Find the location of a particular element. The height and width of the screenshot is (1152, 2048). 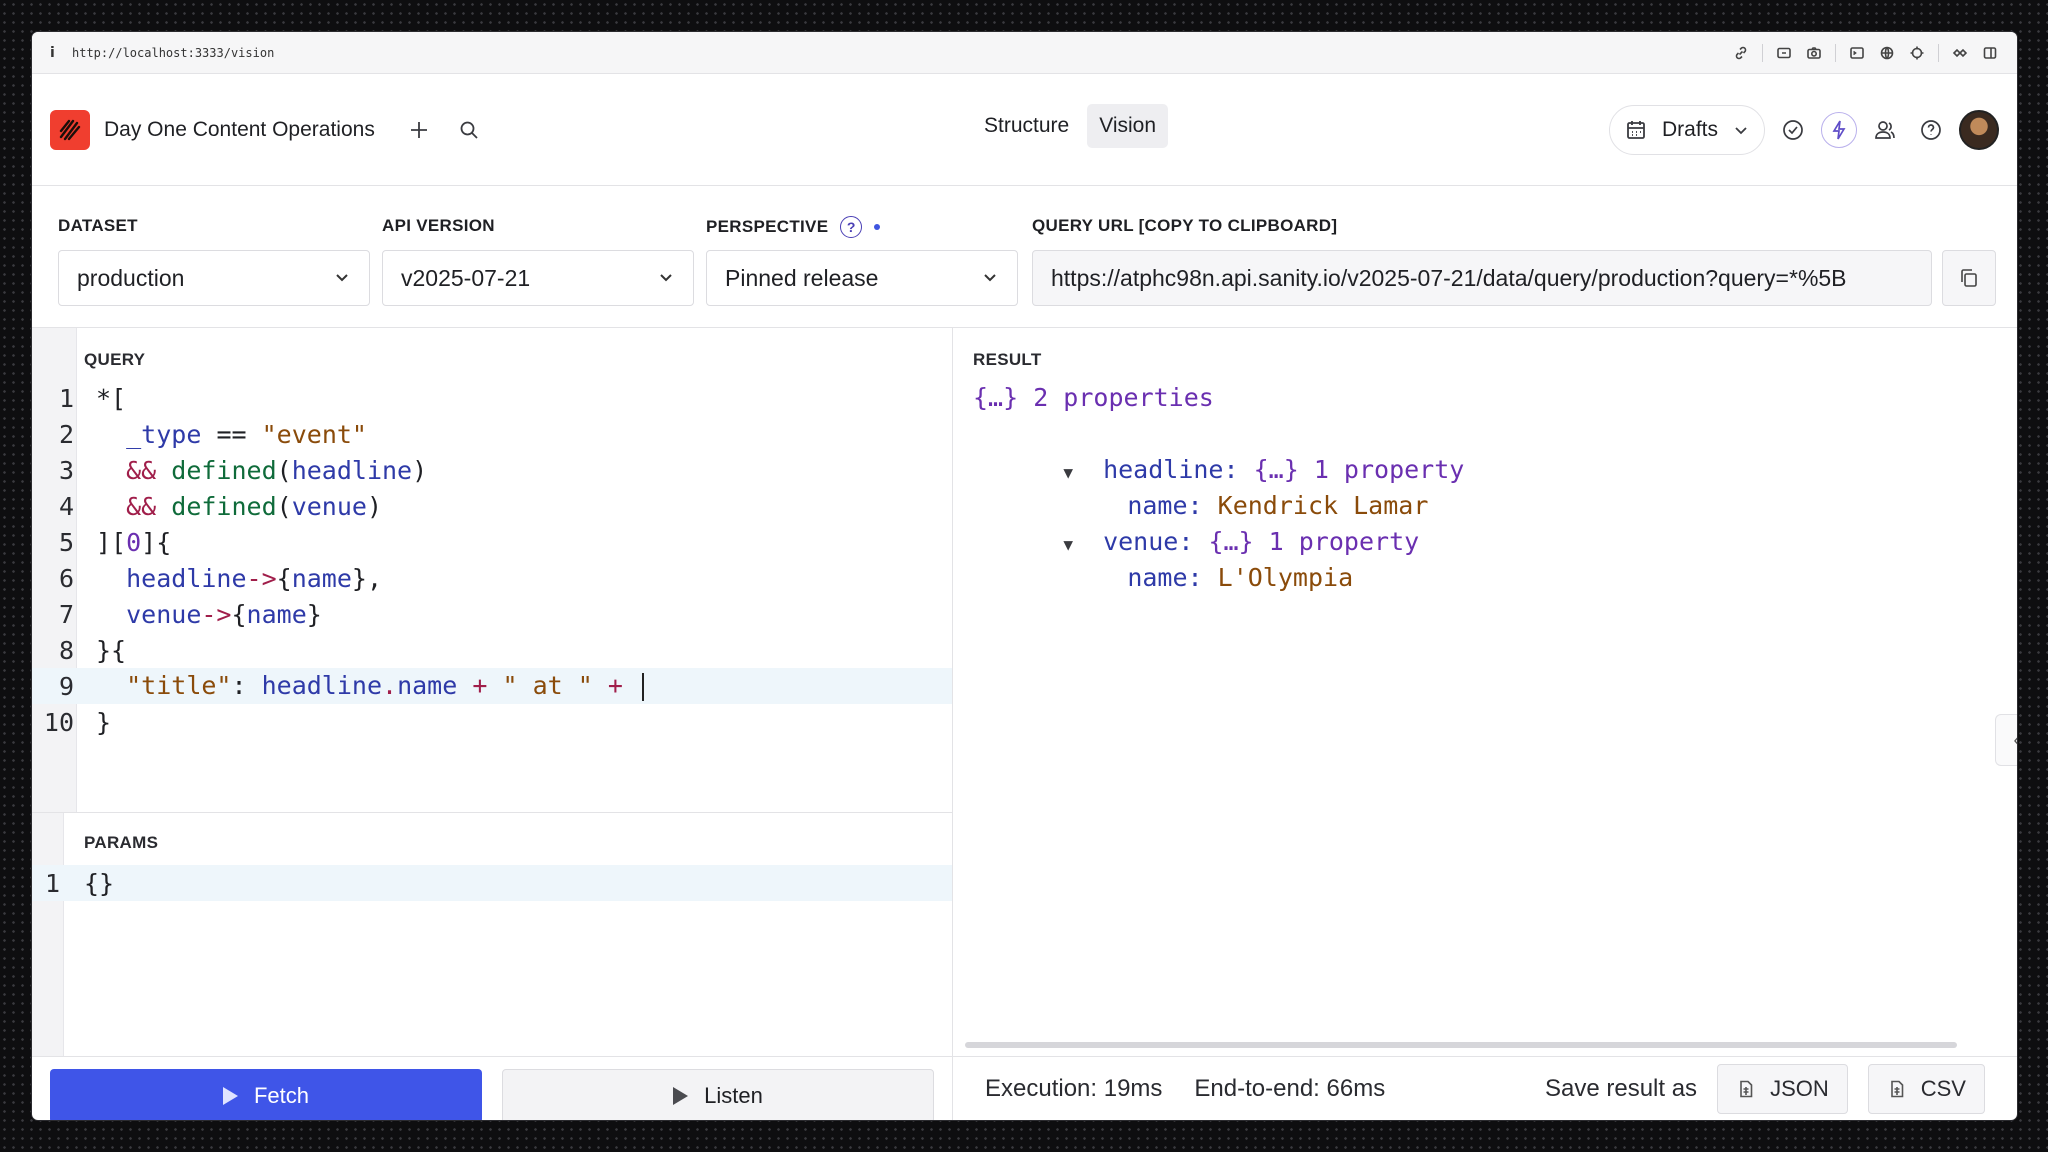

line-number: 3 is located at coordinates (66, 470).